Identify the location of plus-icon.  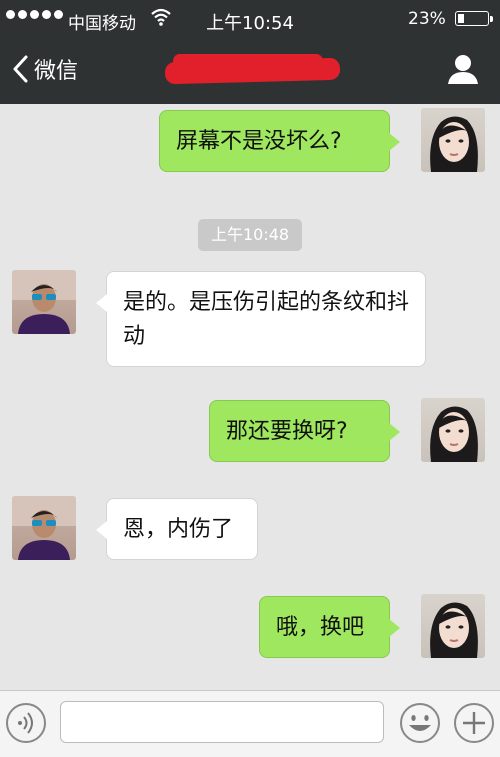
(474, 723).